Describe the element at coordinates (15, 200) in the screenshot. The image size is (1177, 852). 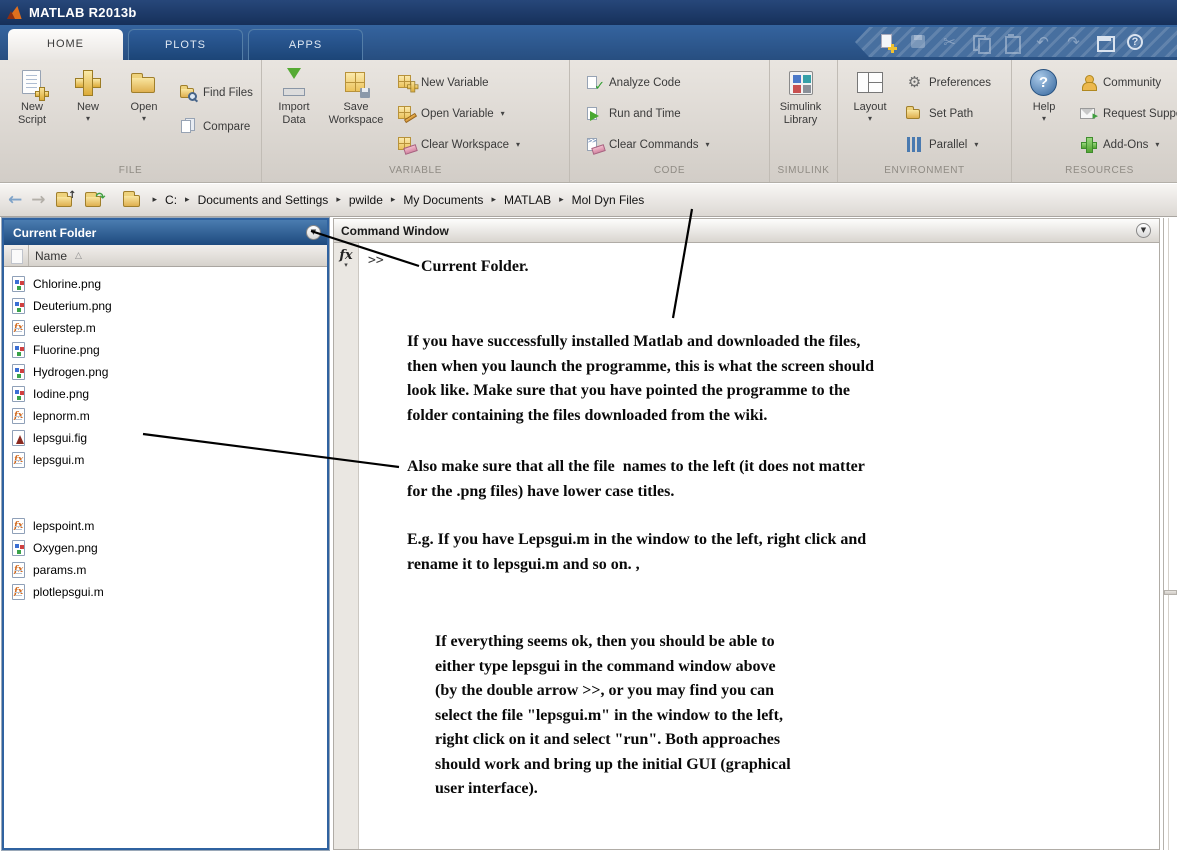
I see `back-button: ←` at that location.